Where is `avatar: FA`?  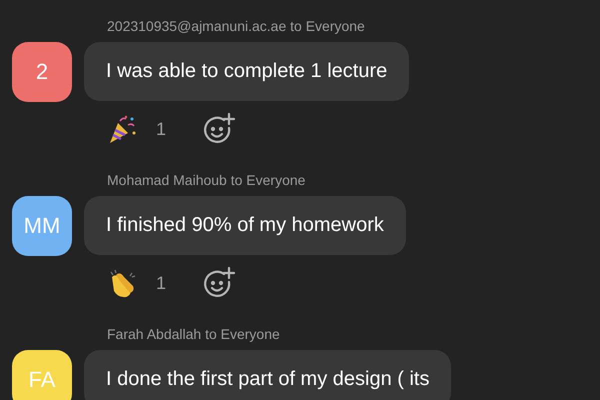 avatar: FA is located at coordinates (42, 375).